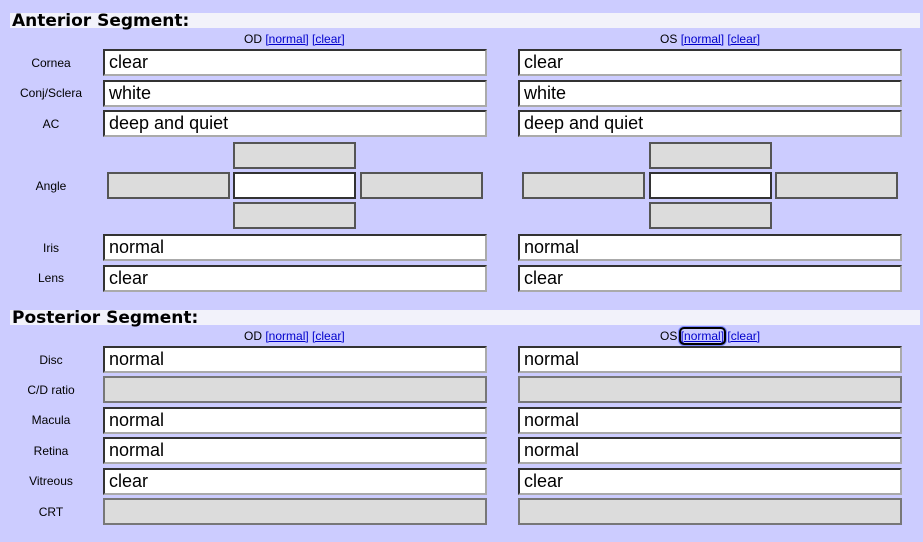 This screenshot has width=923, height=542. I want to click on anterior-os-header: OS [normal] [clear], so click(710, 39).